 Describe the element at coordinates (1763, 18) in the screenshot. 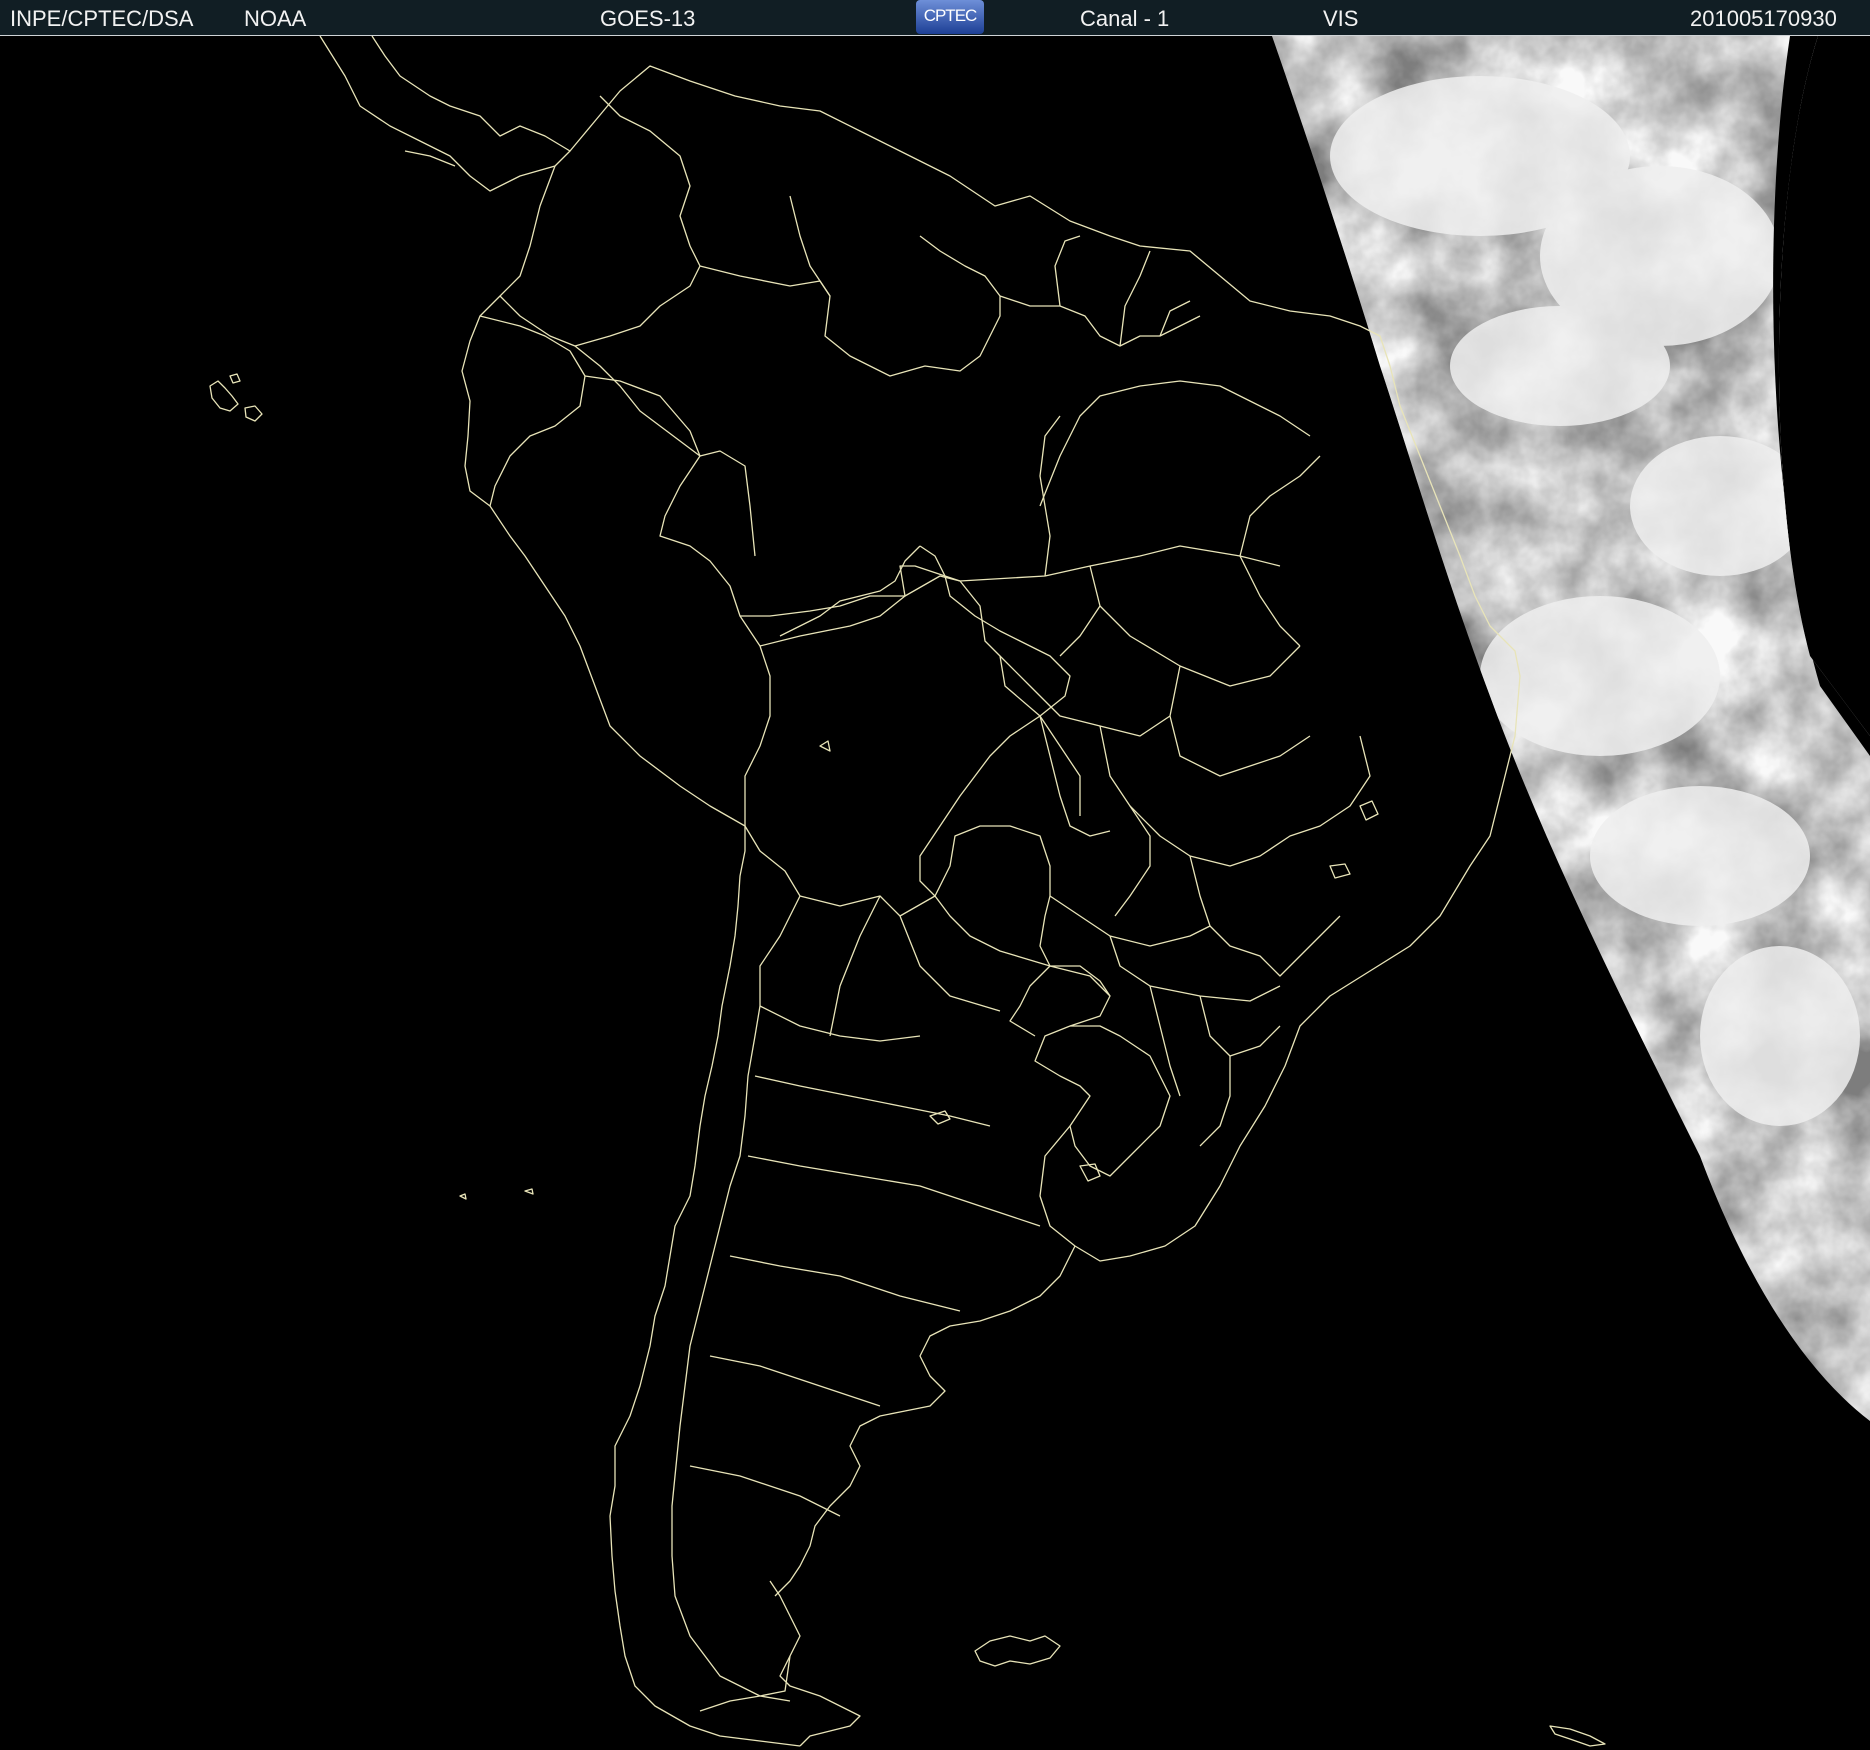

I see `timestamp-label: 201005170930` at that location.